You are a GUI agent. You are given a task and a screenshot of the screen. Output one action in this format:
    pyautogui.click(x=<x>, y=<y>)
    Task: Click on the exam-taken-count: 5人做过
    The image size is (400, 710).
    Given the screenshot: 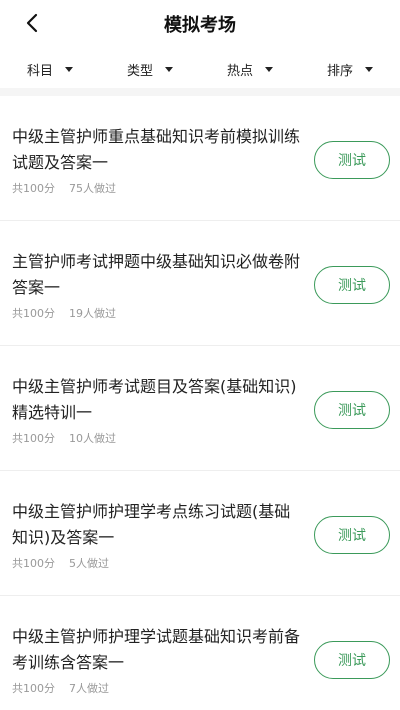 What is the action you would take?
    pyautogui.click(x=89, y=563)
    